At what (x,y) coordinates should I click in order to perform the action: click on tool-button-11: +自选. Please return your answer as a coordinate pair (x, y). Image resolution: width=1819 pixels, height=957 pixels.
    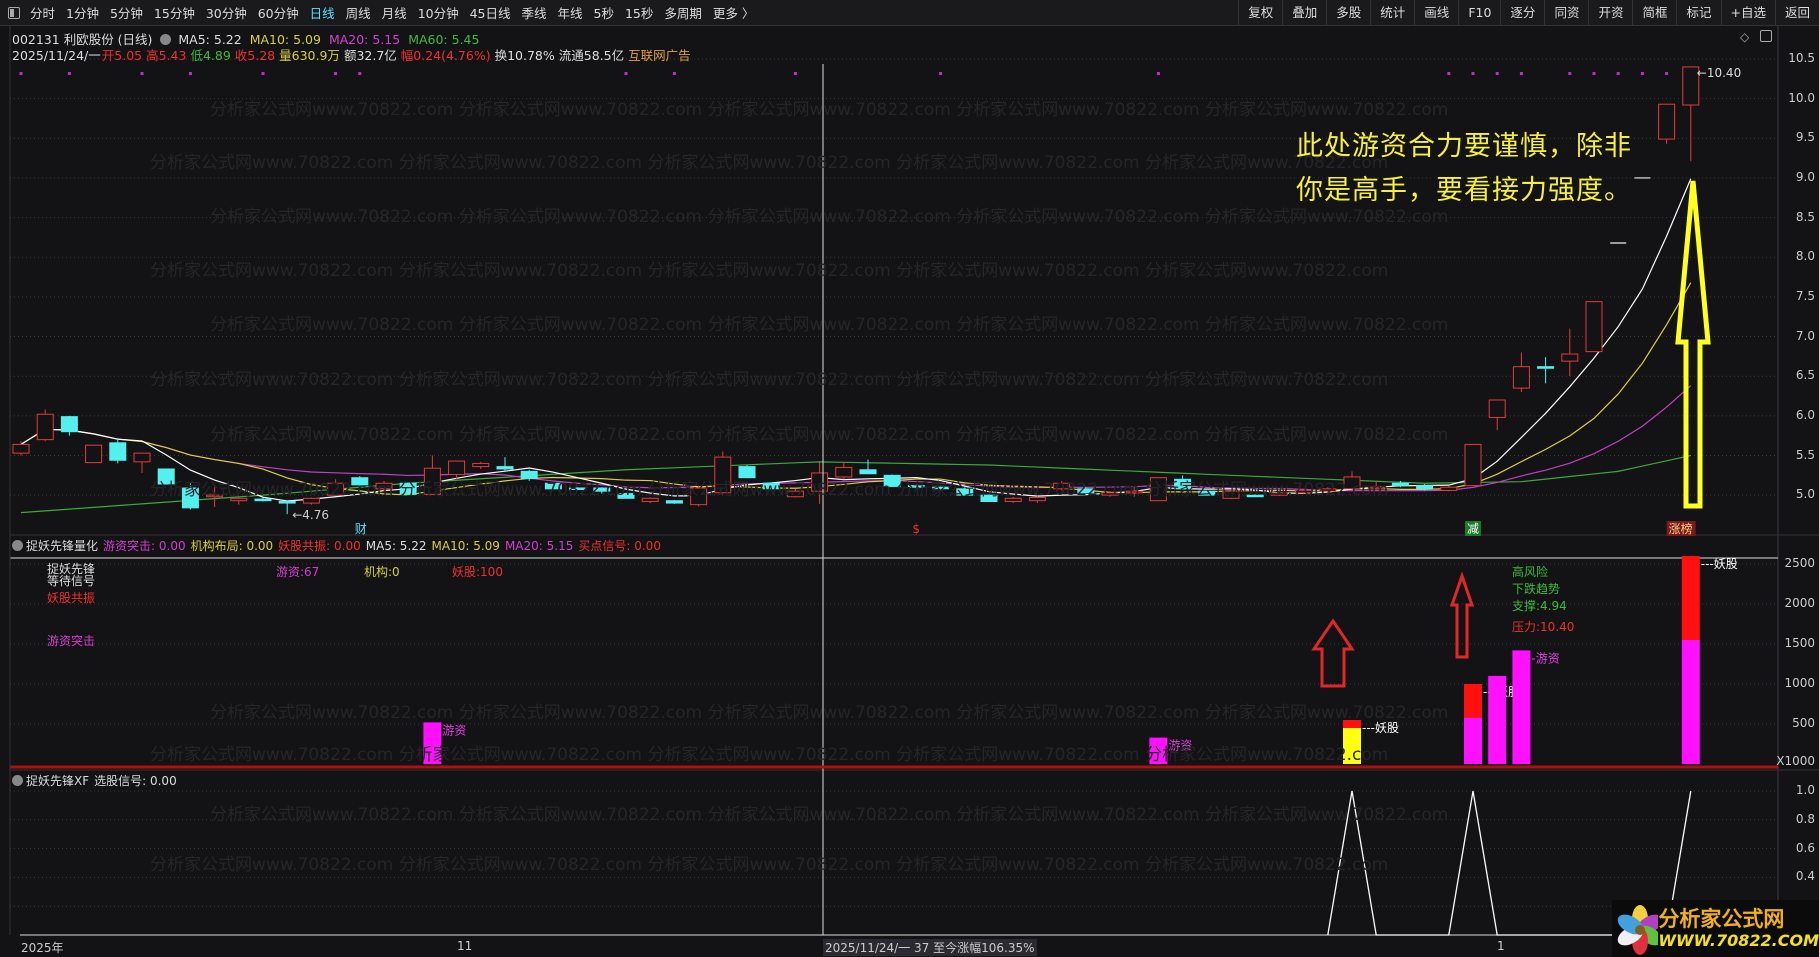
    Looking at the image, I should click on (1747, 13).